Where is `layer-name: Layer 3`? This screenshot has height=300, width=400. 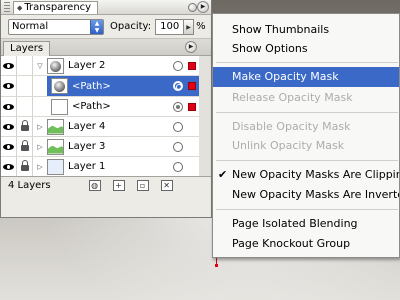
layer-name: Layer 3 is located at coordinates (87, 146).